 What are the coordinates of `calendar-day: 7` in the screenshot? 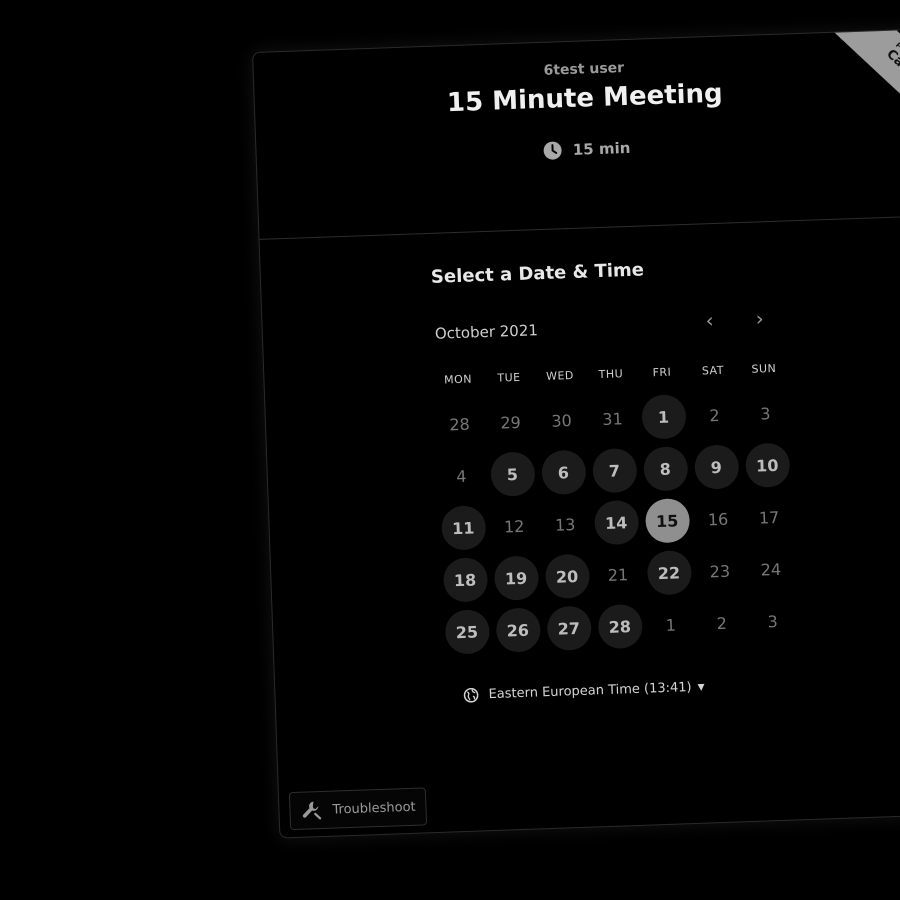 It's located at (614, 470).